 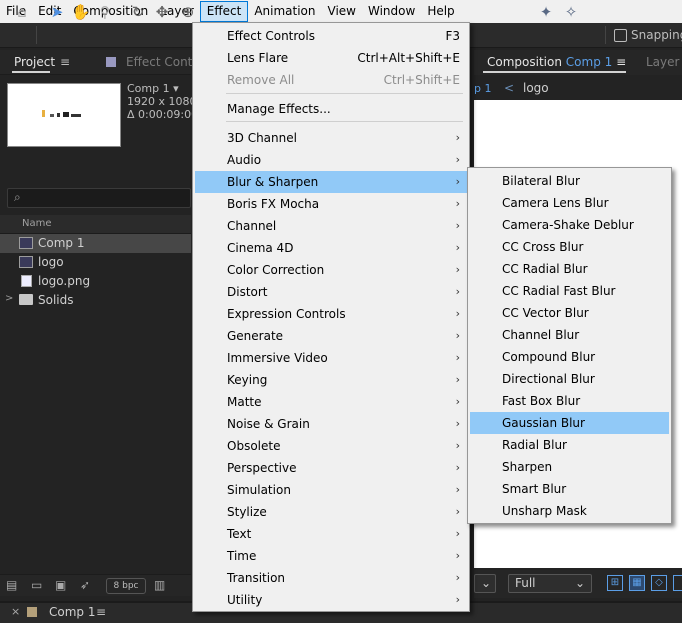 I want to click on project-item-logo-png: logo.png, so click(x=95, y=281).